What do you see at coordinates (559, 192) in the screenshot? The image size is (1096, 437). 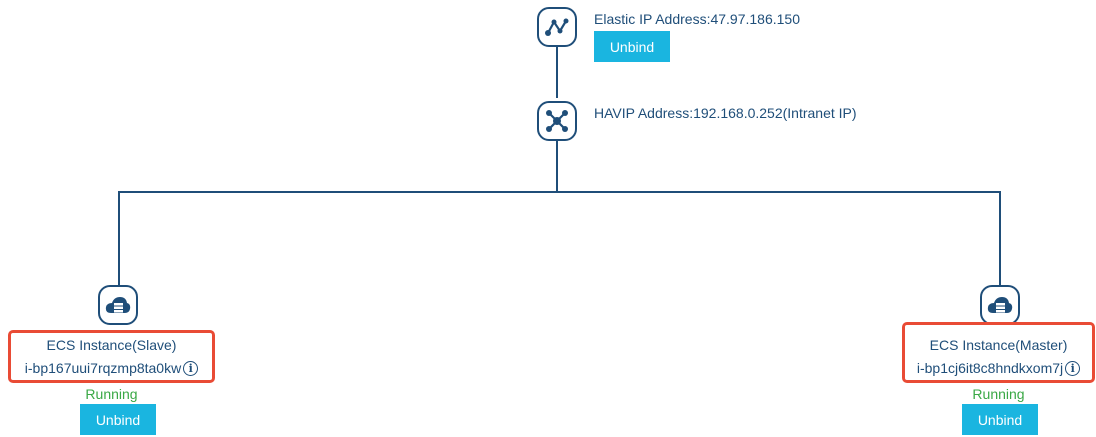 I see `horizontal-bus-connector` at bounding box center [559, 192].